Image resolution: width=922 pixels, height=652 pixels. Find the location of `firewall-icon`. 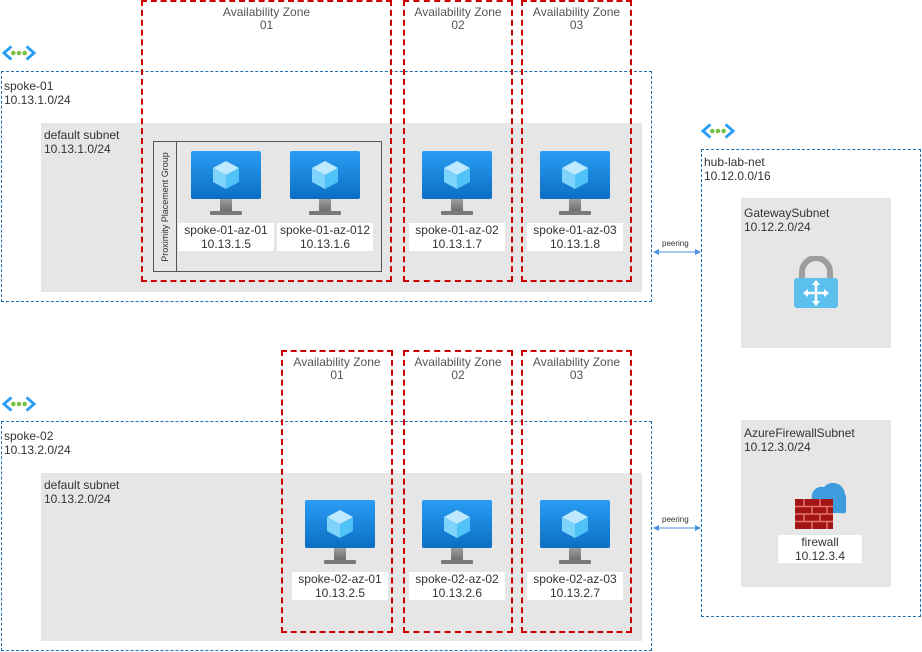

firewall-icon is located at coordinates (820, 503).